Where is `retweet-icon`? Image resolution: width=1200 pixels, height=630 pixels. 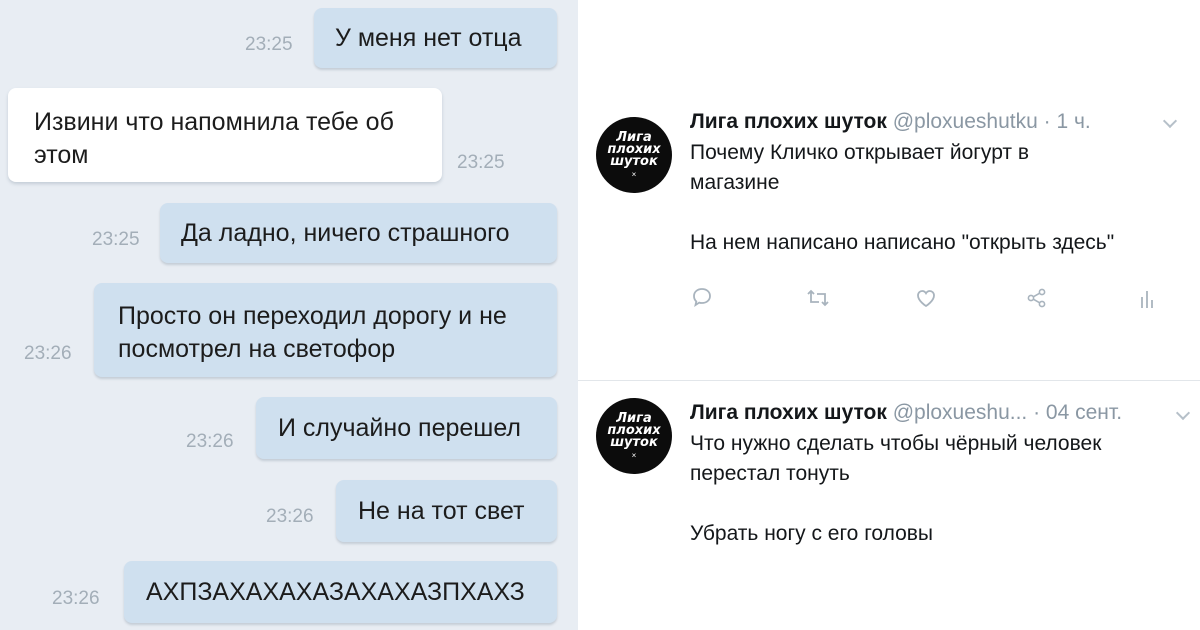 retweet-icon is located at coordinates (818, 298).